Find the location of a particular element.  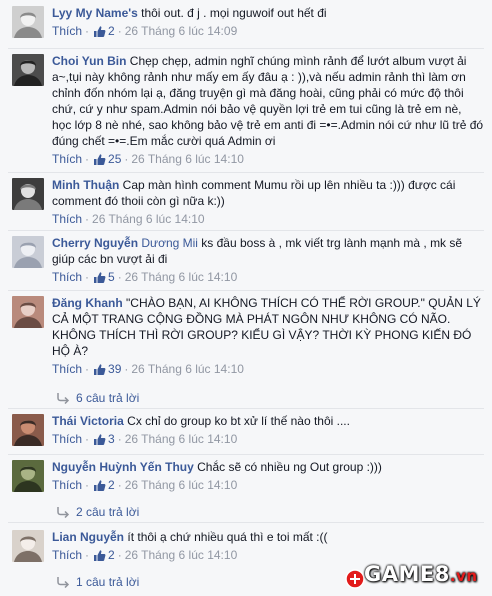

comment-author: Nguyễn Huỳnh Yến Thuy is located at coordinates (123, 467).